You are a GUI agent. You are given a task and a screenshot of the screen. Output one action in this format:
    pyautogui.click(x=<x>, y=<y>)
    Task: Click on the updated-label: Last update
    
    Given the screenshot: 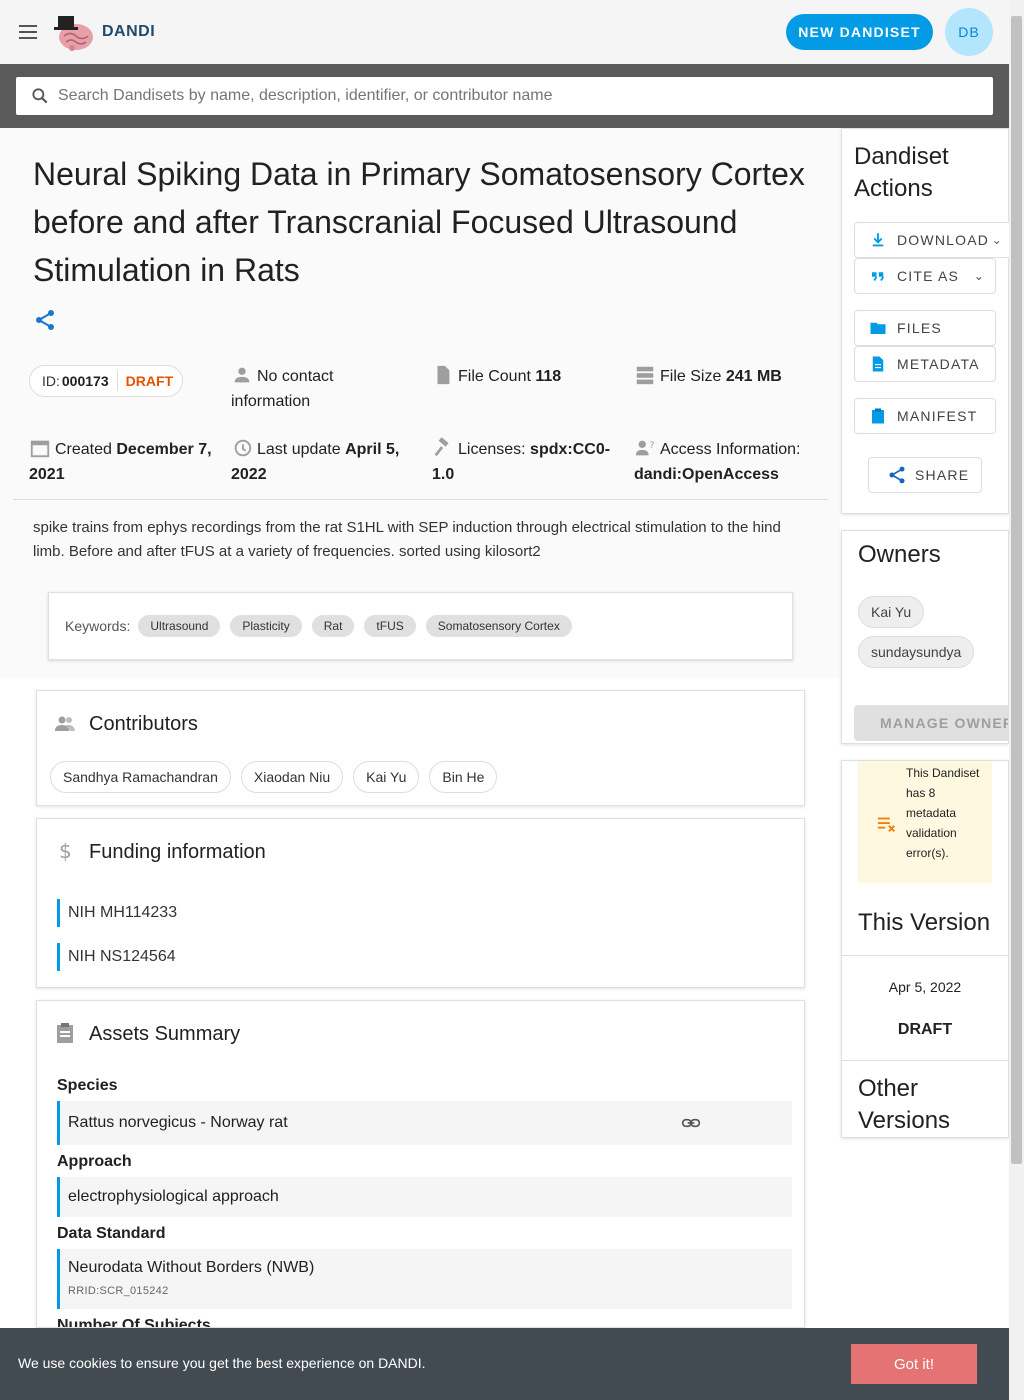 What is the action you would take?
    pyautogui.click(x=299, y=449)
    